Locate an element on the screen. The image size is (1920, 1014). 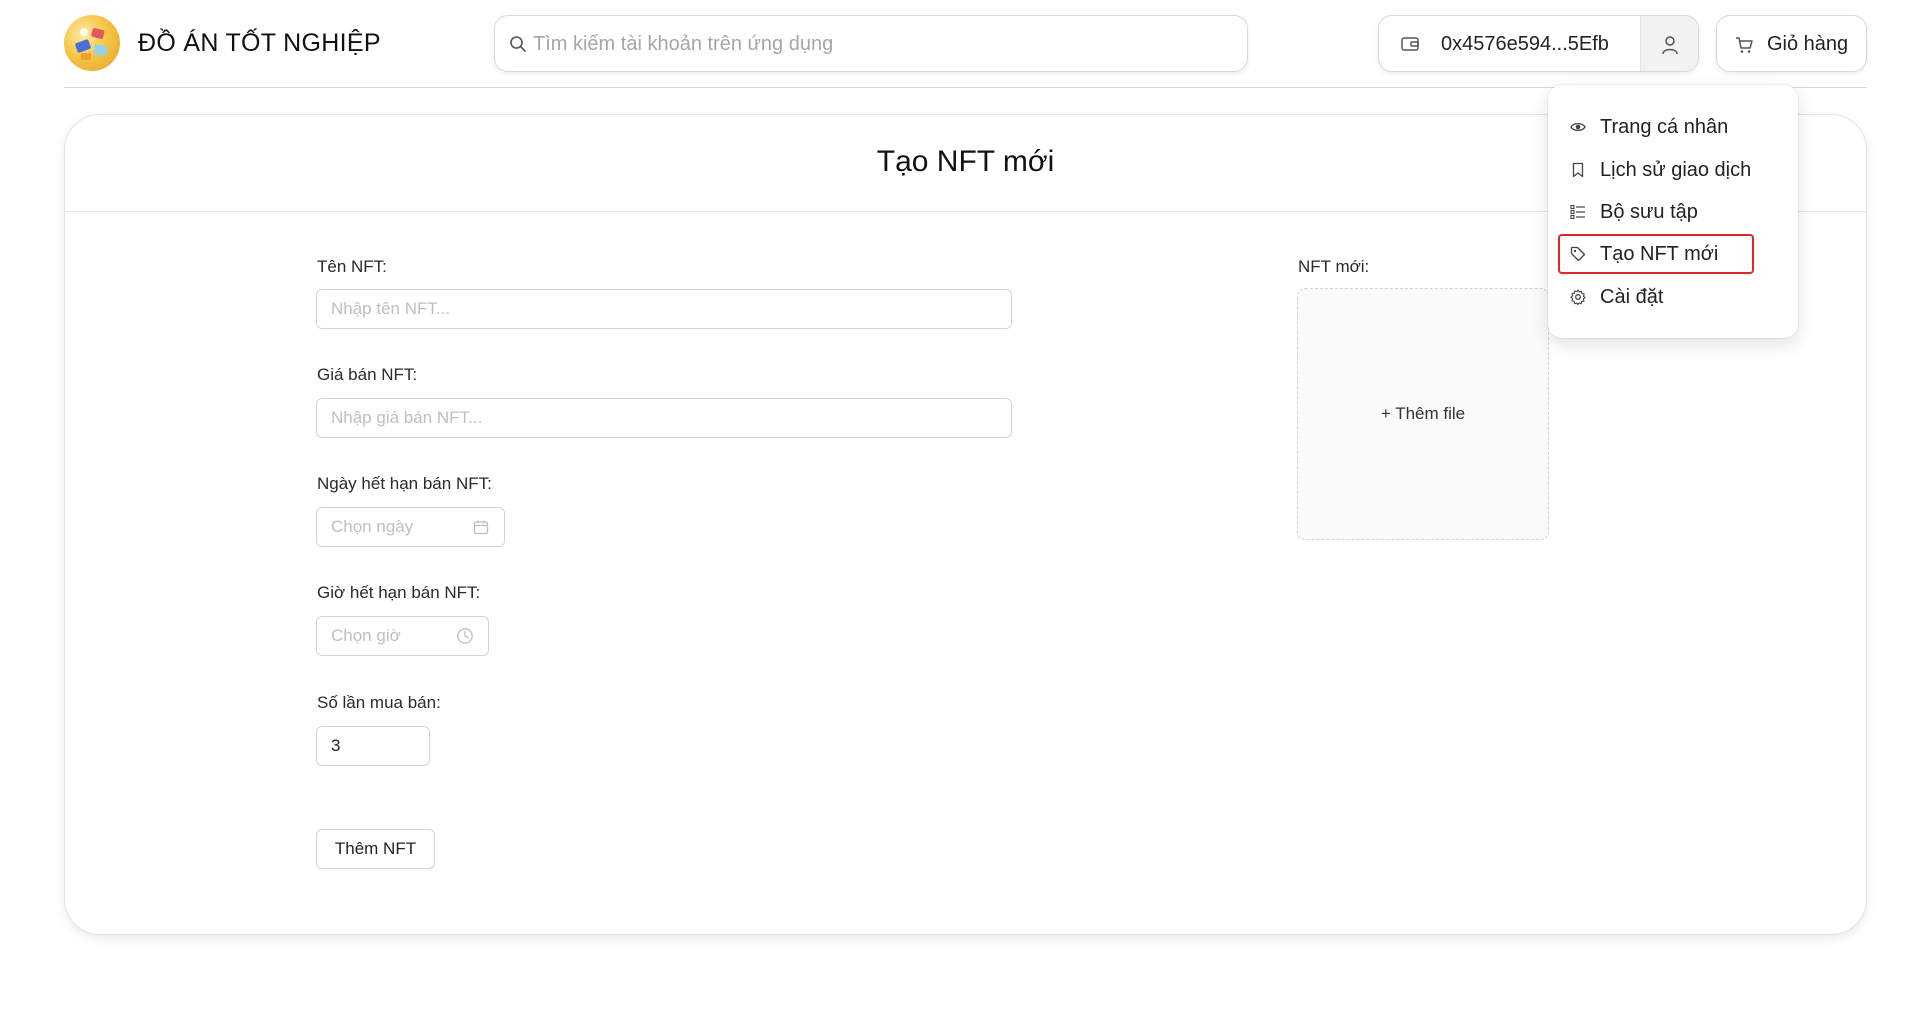
app-logo is located at coordinates (92, 43).